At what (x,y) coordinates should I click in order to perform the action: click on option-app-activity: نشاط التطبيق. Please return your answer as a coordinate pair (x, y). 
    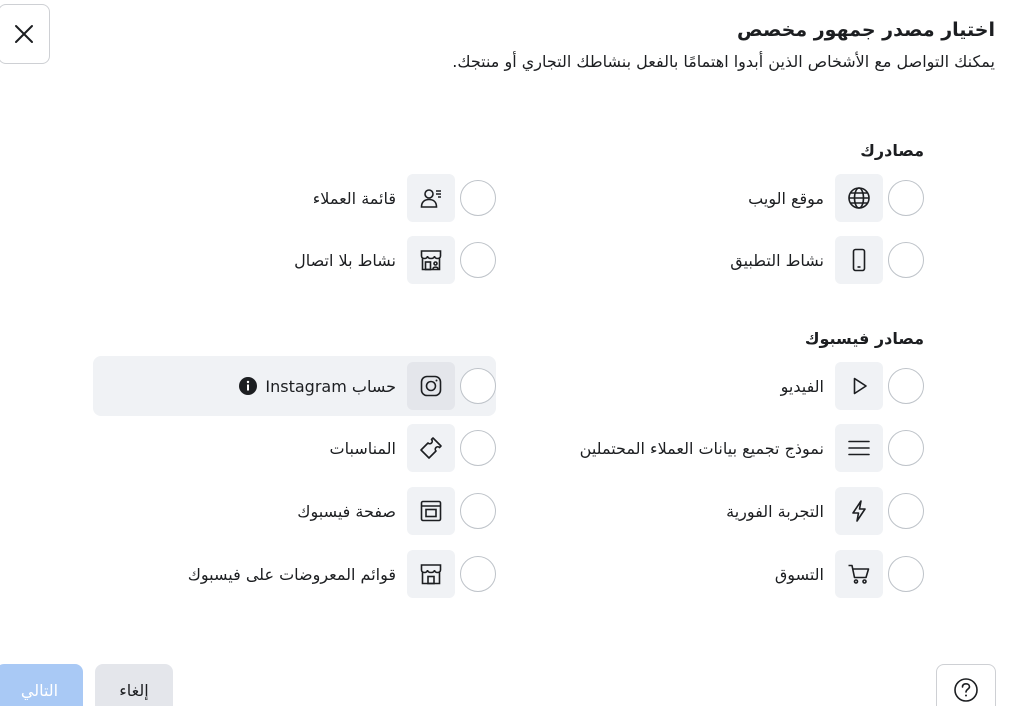
    Looking at the image, I should click on (823, 260).